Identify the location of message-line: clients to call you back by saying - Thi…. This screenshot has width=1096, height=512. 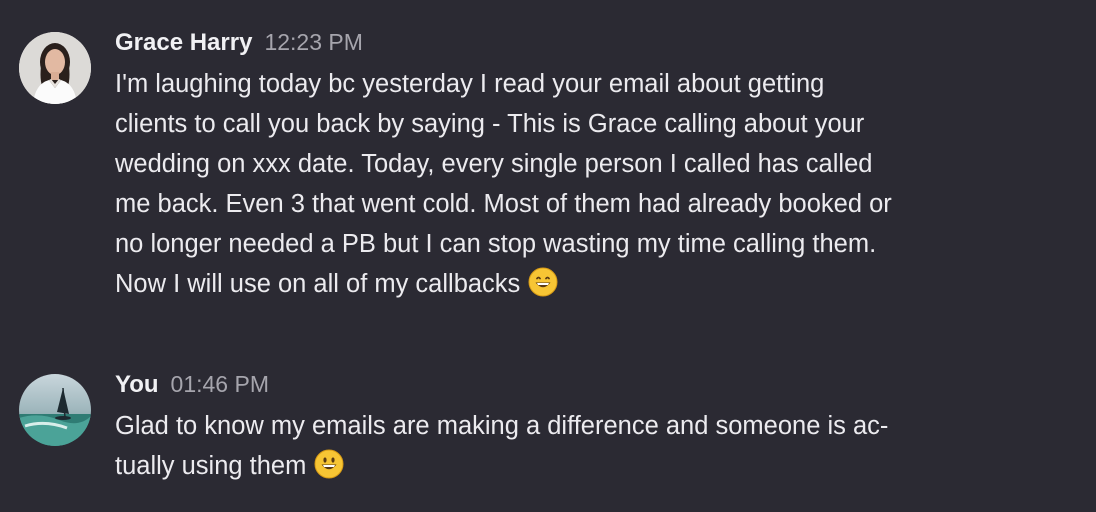
(490, 124).